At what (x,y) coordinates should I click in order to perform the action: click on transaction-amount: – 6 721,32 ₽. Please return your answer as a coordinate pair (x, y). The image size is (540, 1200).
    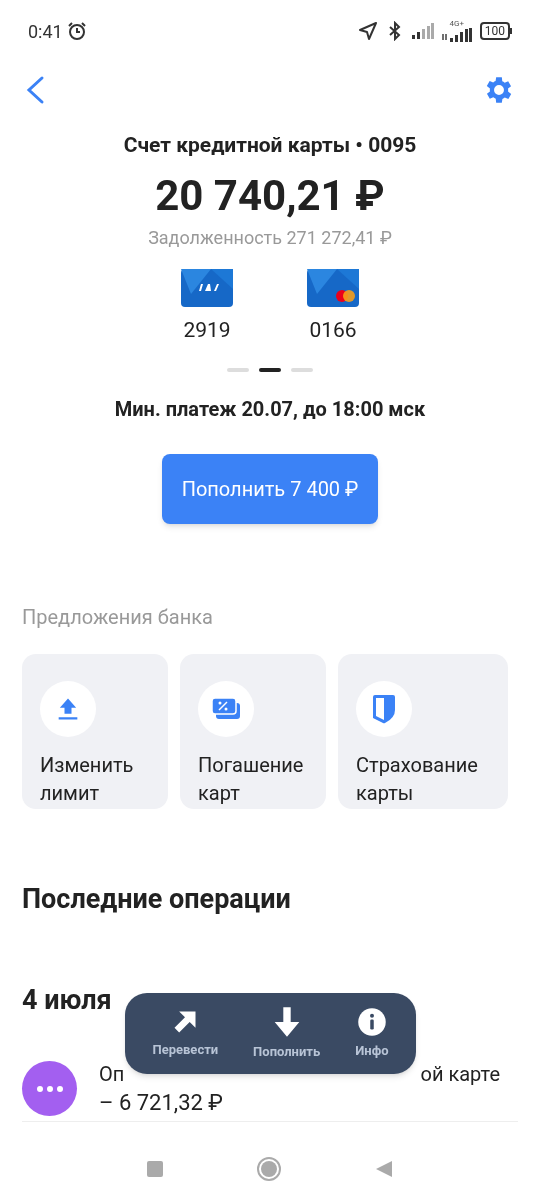
    Looking at the image, I should click on (161, 1102).